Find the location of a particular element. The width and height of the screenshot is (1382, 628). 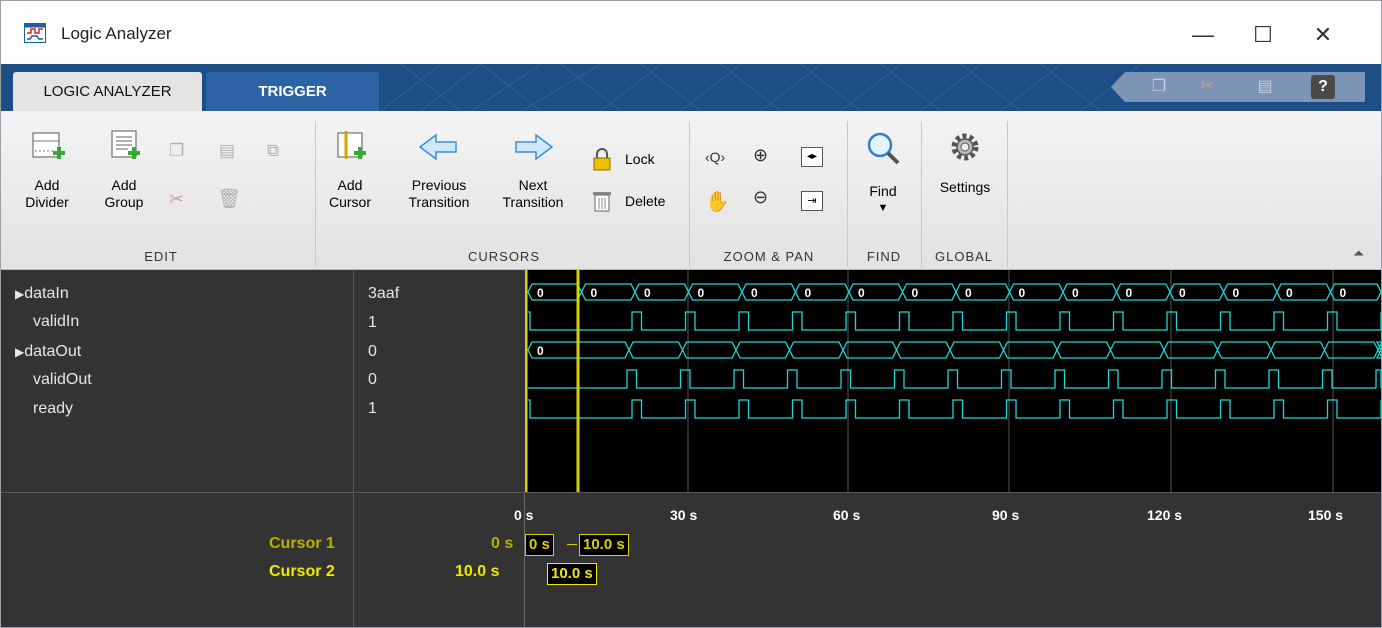

group-label-global: GLOBAL is located at coordinates (964, 256).